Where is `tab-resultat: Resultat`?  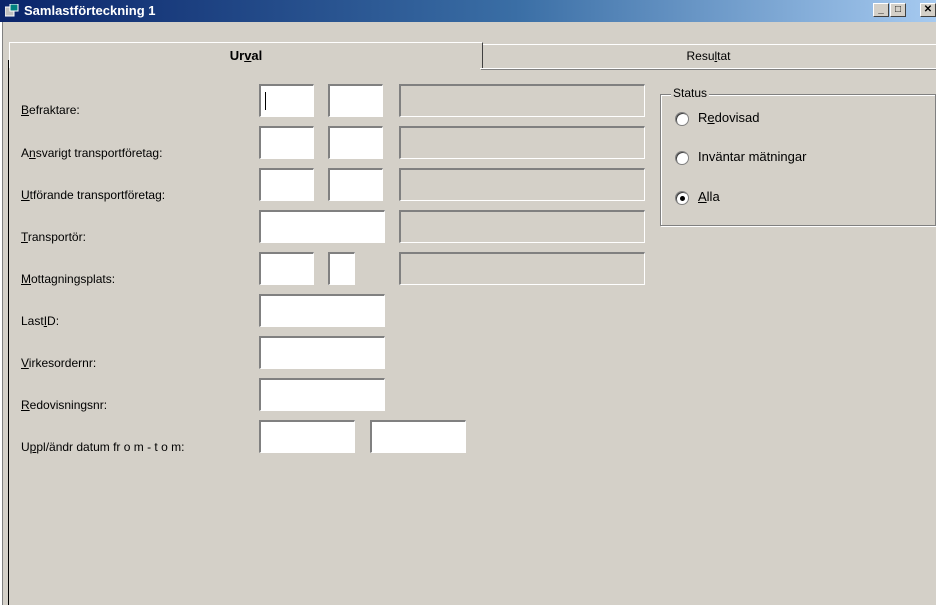
tab-resultat: Resultat is located at coordinates (708, 55).